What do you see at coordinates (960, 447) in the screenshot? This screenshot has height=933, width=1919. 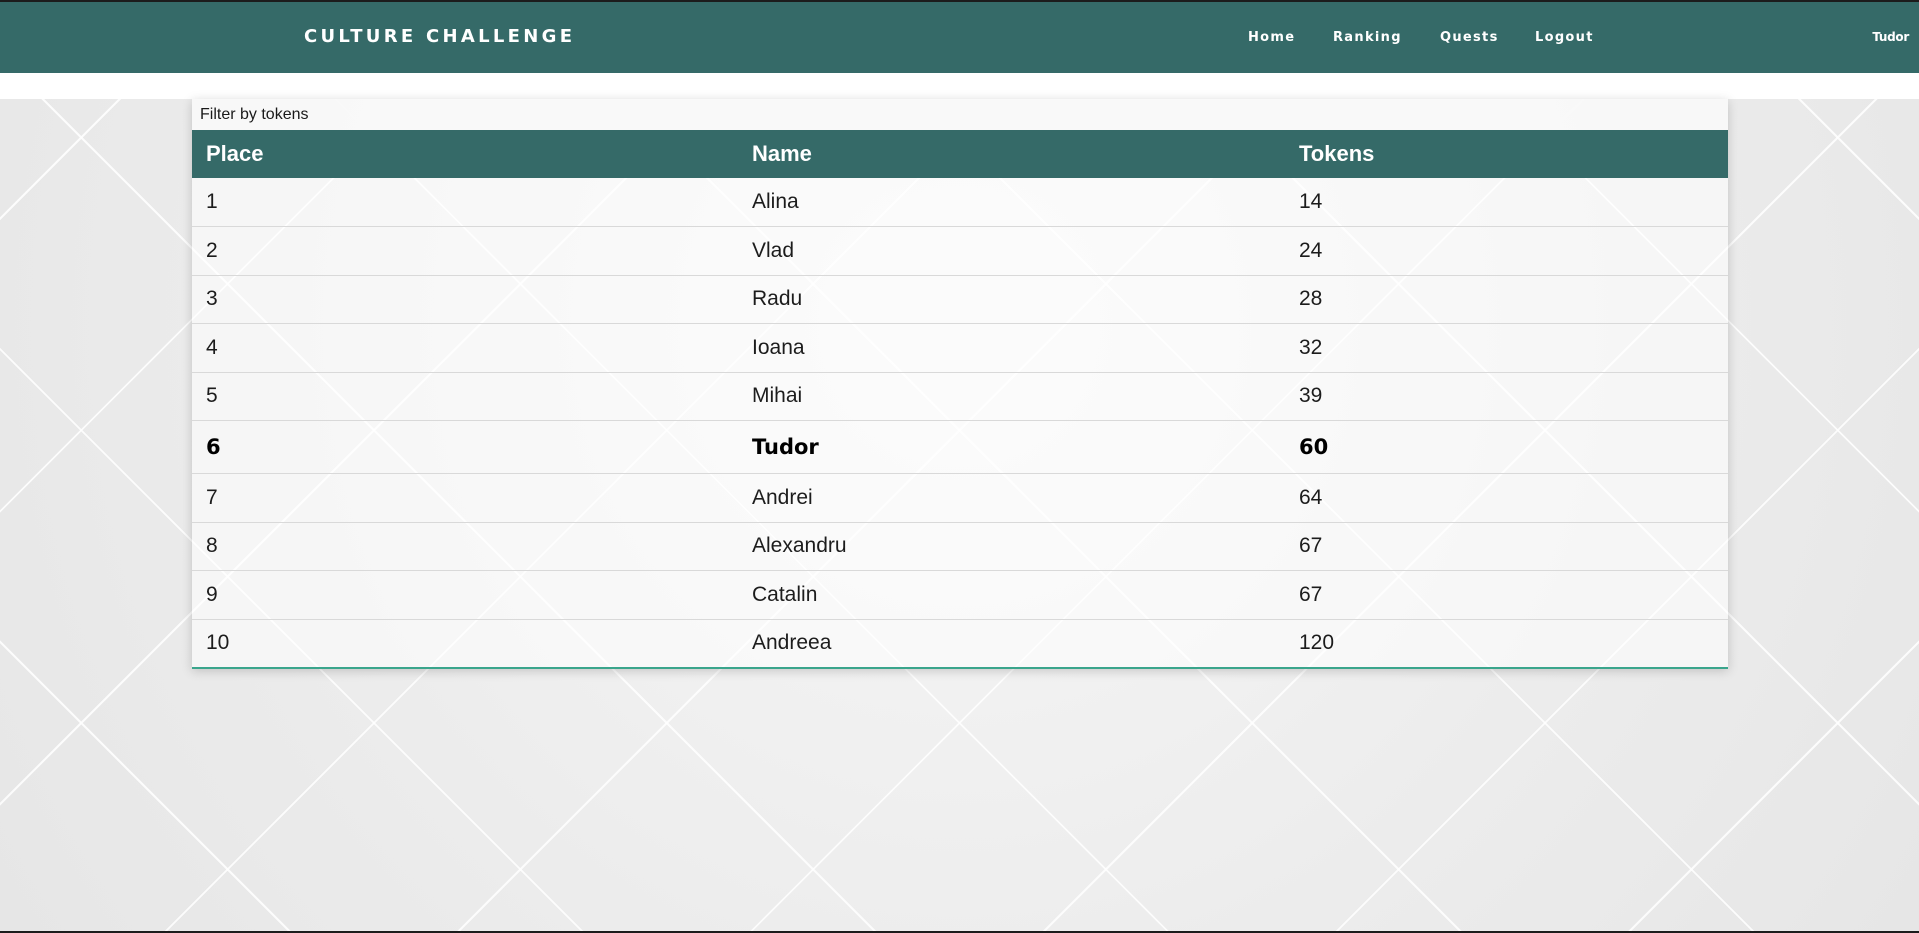 I see `current-user-row: 6 Tudor 60` at bounding box center [960, 447].